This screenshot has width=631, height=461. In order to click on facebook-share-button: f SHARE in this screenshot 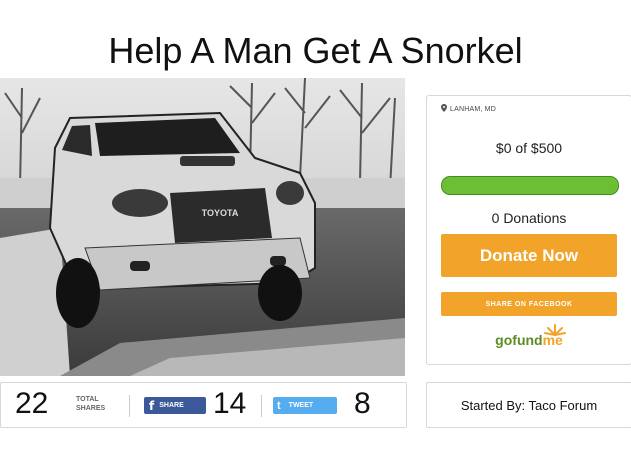, I will do `click(175, 405)`.